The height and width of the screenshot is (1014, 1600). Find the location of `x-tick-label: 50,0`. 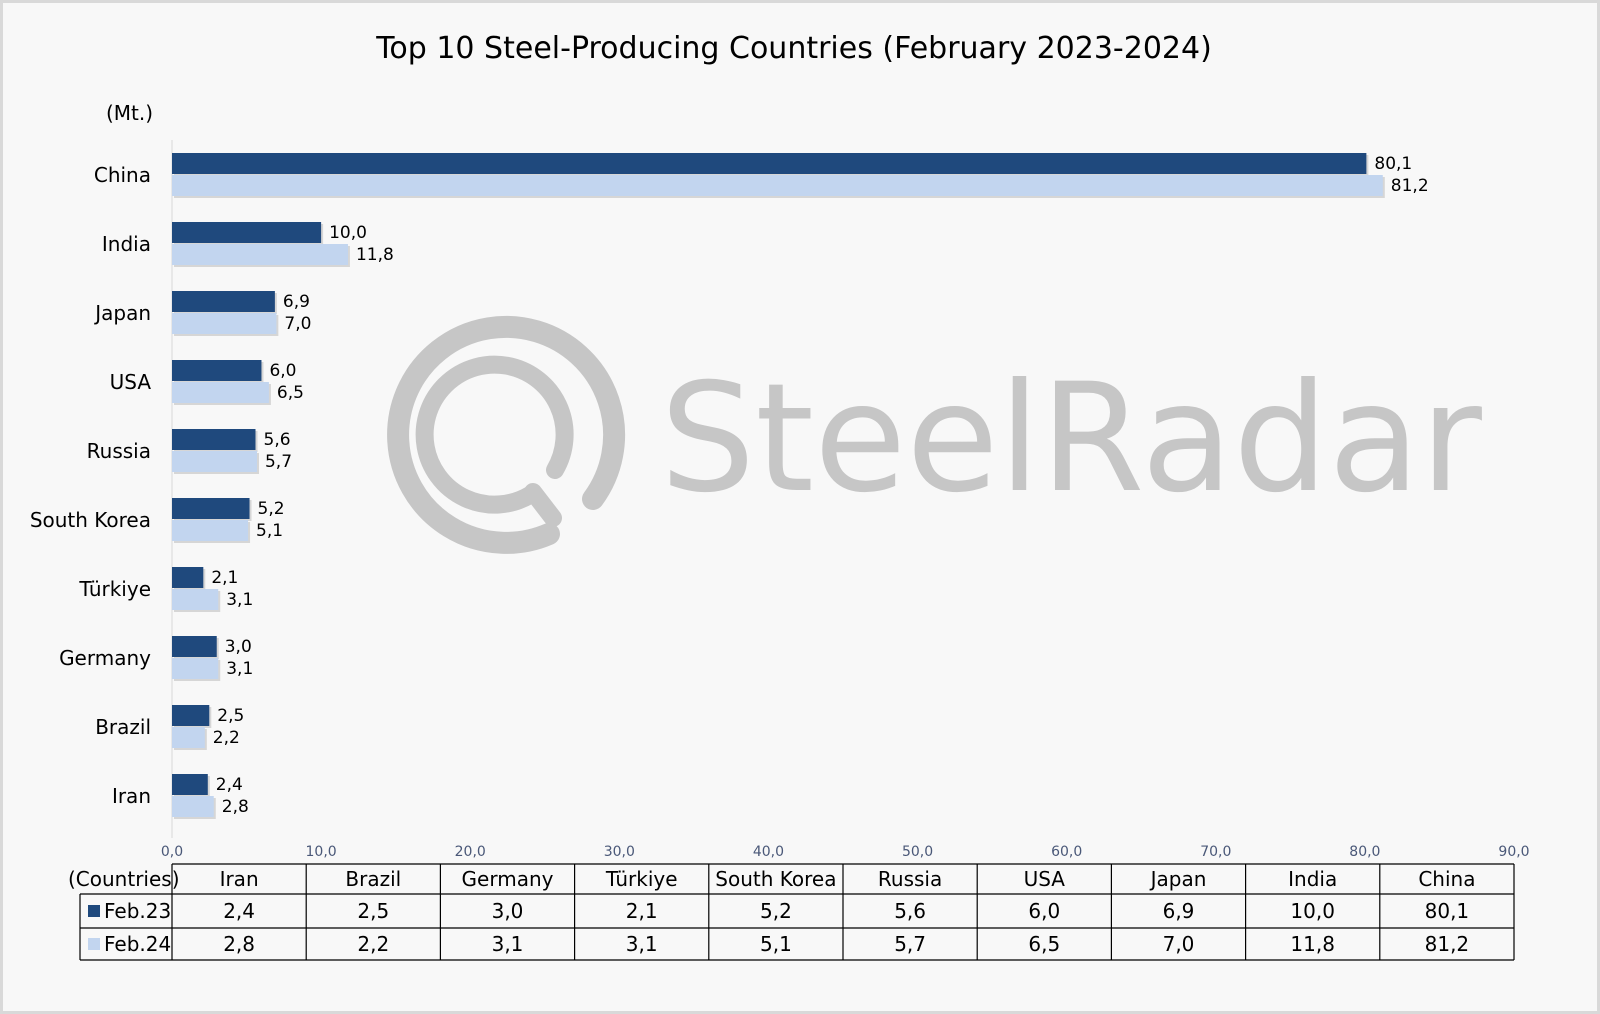

x-tick-label: 50,0 is located at coordinates (917, 852).